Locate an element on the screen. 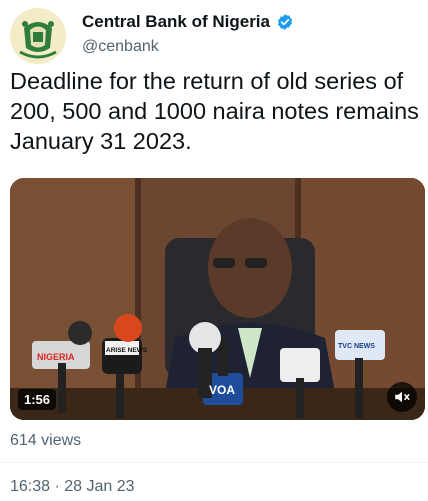  mic-label-tvc: TVC NEWS is located at coordinates (356, 346).